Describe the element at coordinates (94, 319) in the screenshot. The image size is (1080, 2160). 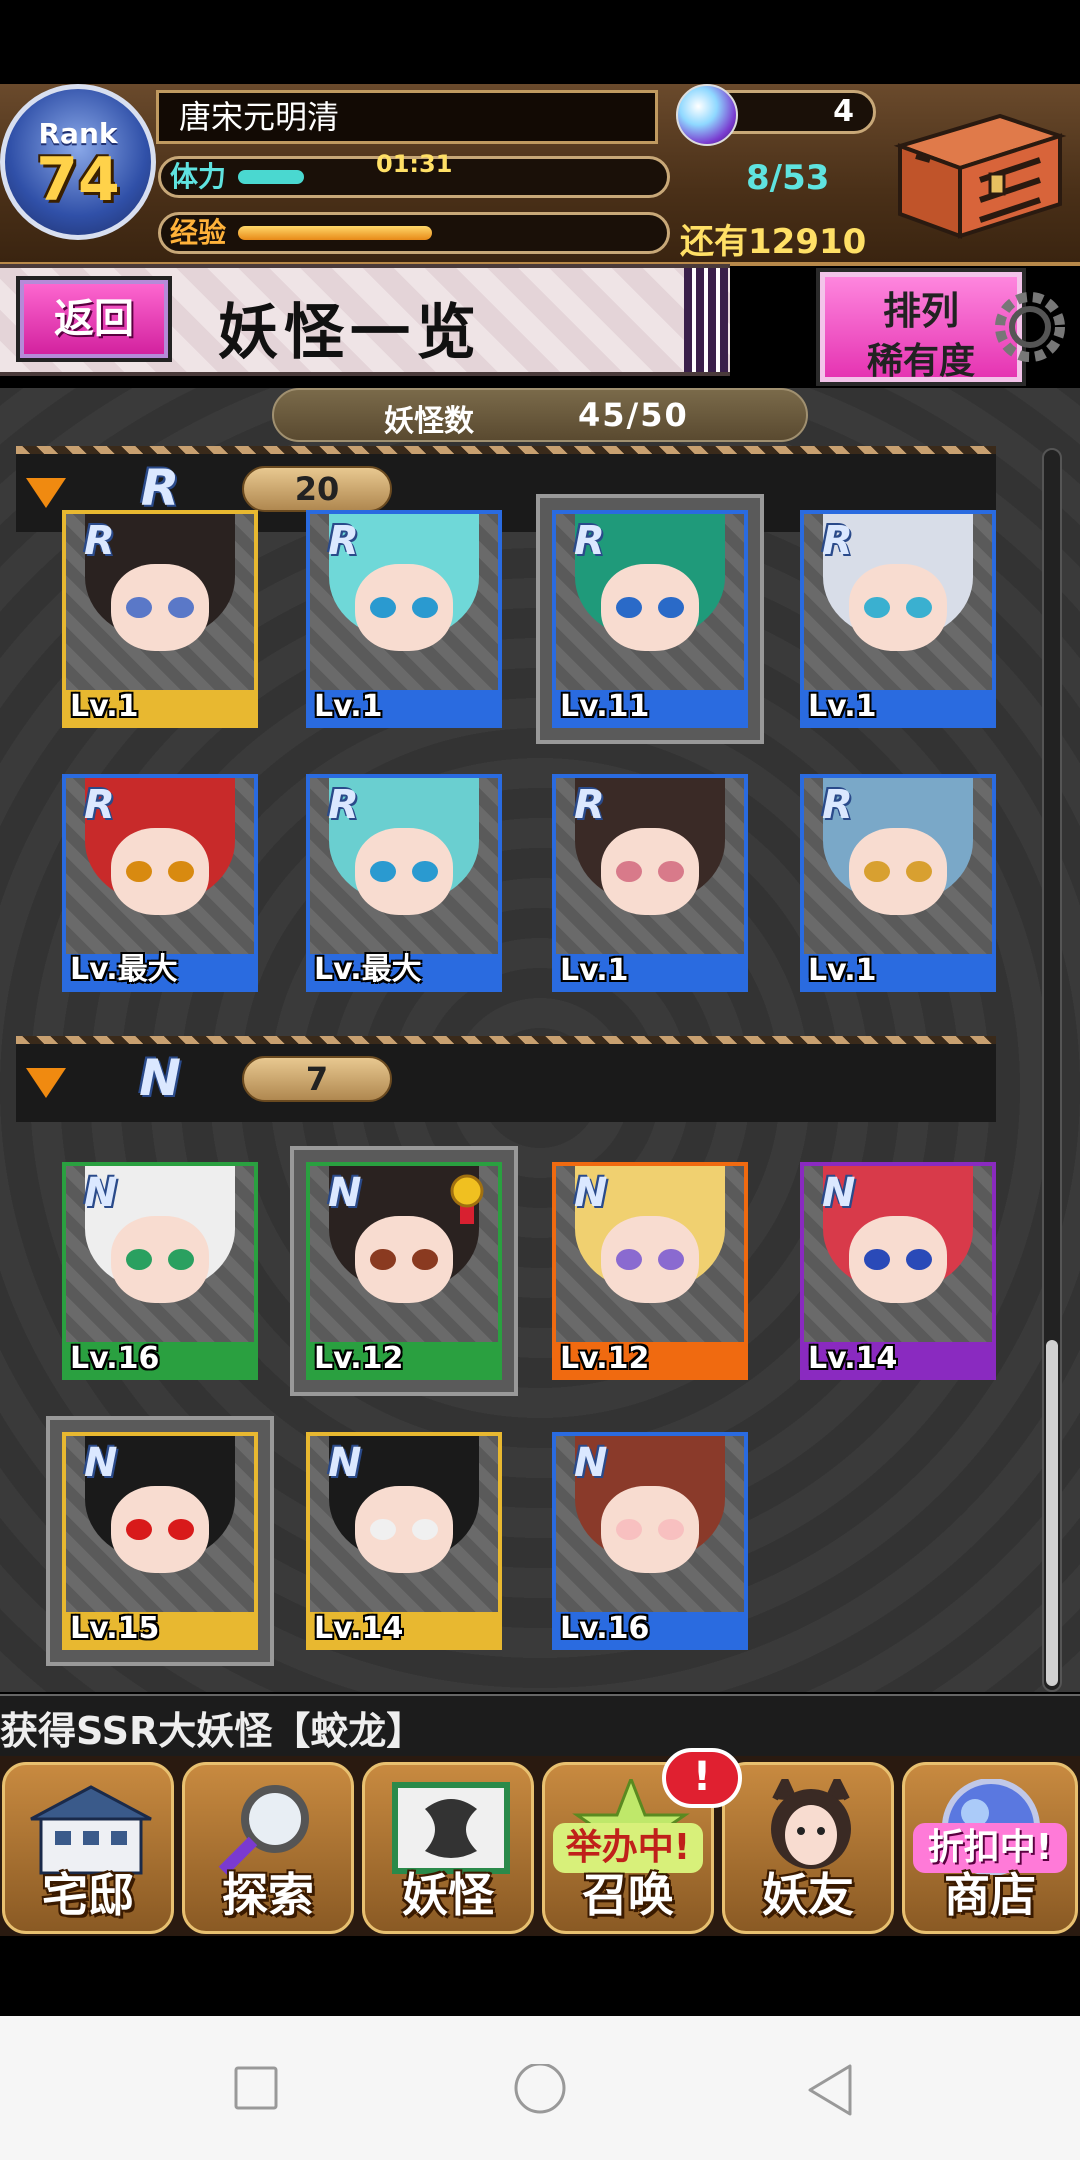
I see `back-button: 返回` at that location.